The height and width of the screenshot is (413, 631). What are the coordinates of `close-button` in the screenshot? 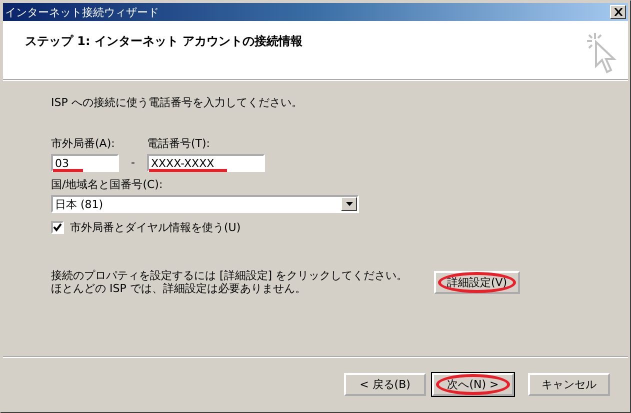 It's located at (618, 12).